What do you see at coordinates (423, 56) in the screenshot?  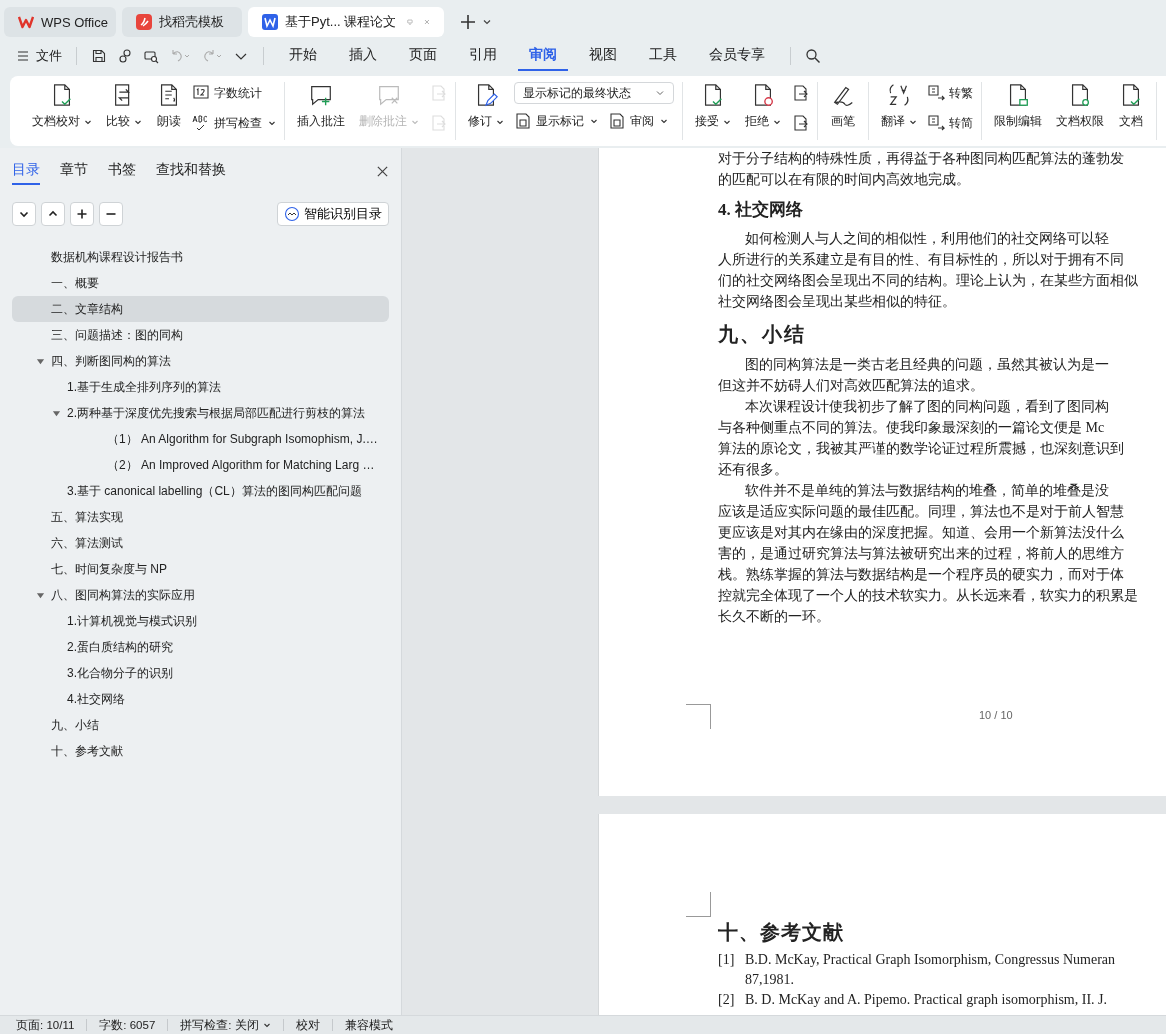 I see `ribbon-tab: 页面` at bounding box center [423, 56].